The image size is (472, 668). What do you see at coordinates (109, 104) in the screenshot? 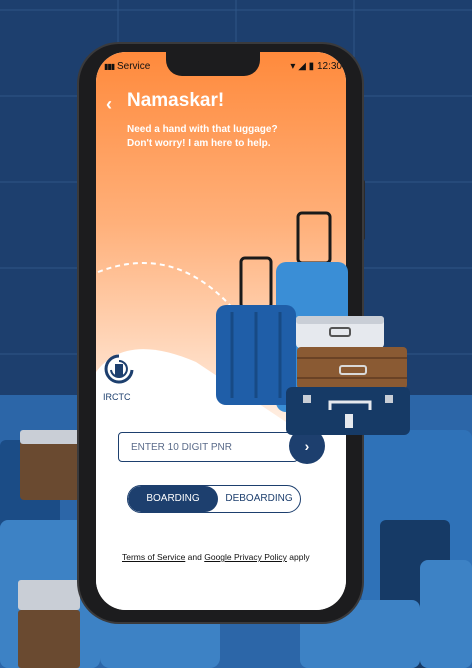
I see `back-chevron-icon: ‹` at bounding box center [109, 104].